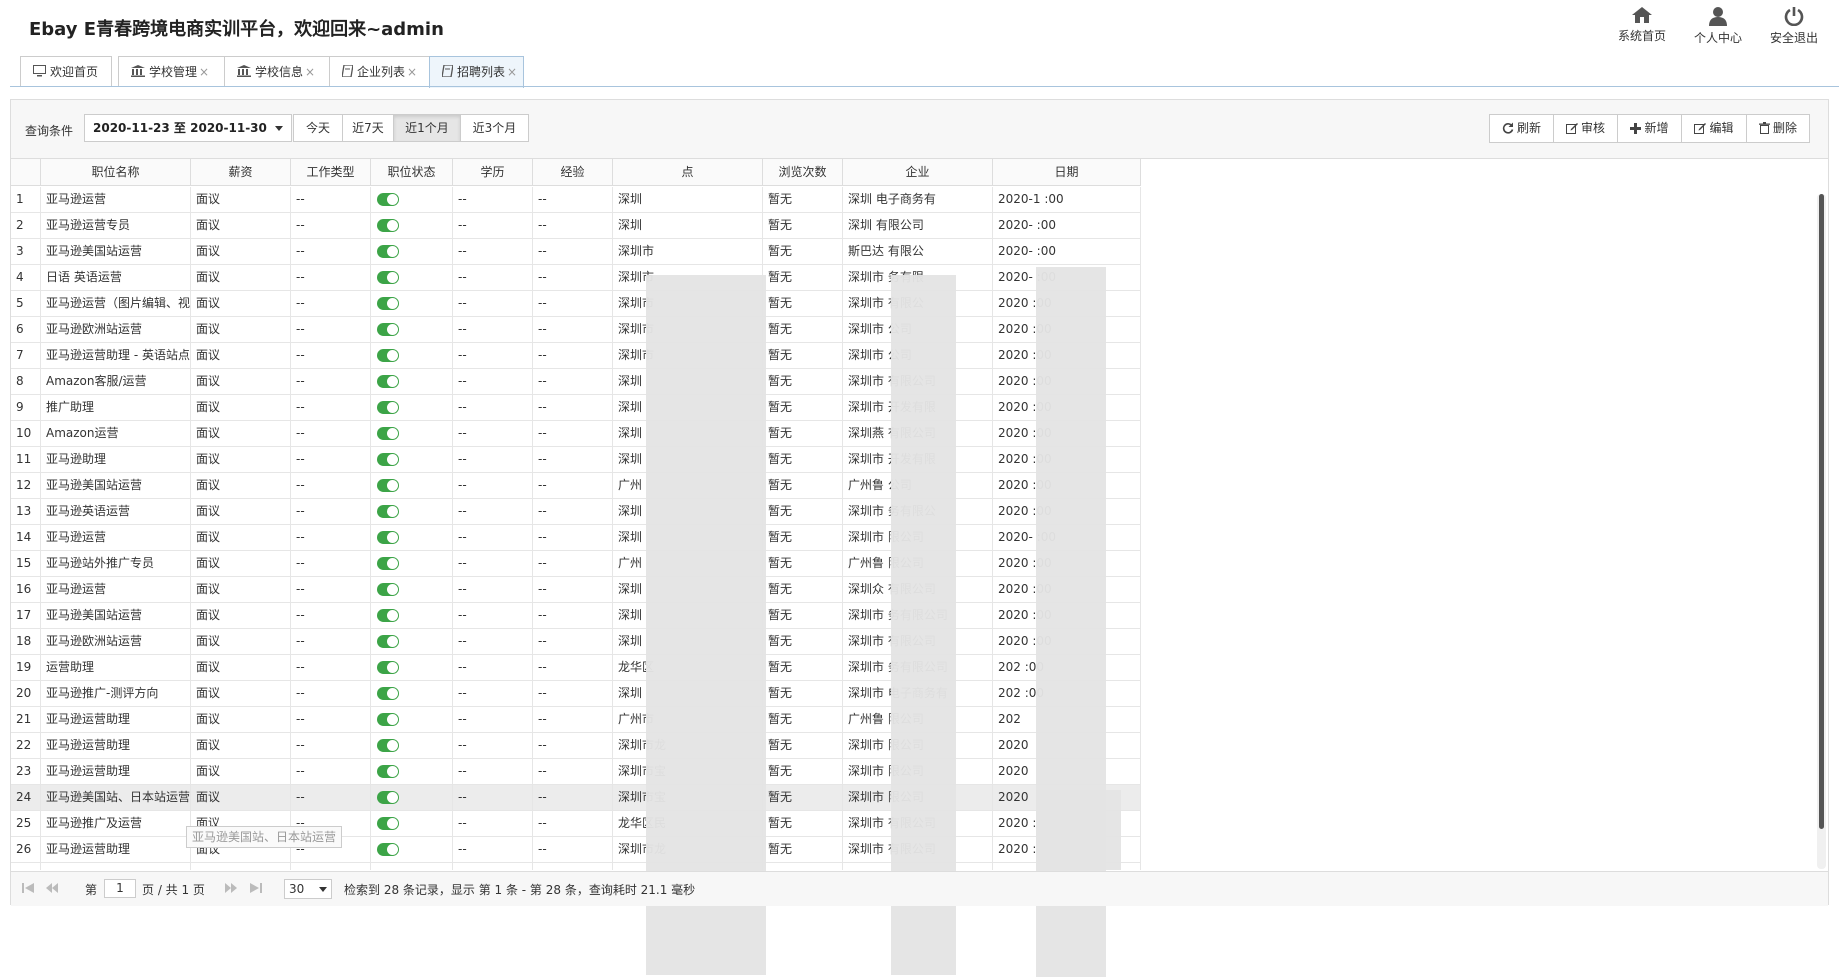 The image size is (1839, 977). Describe the element at coordinates (308, 889) in the screenshot. I see `page-size-select: 30` at that location.